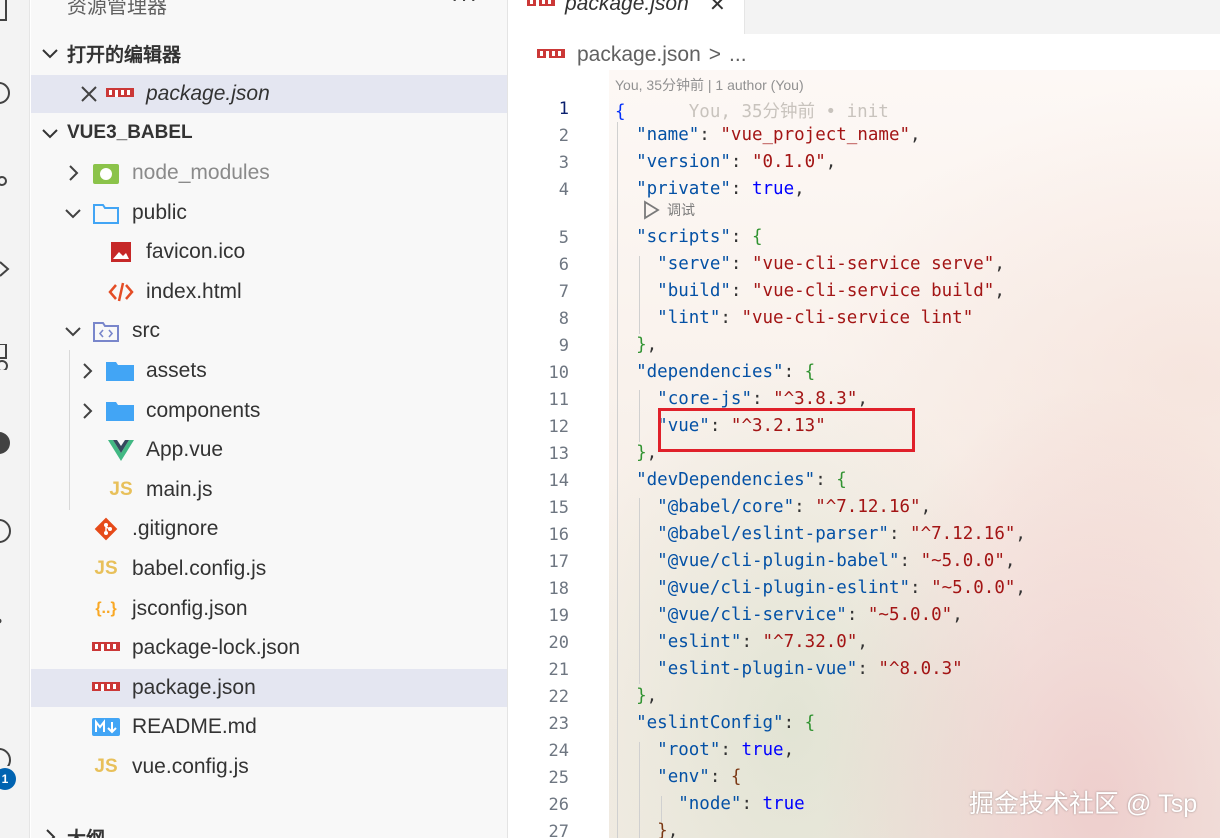 Image resolution: width=1220 pixels, height=838 pixels. Describe the element at coordinates (269, 252) in the screenshot. I see `tree-item-favicon: favicon.ico` at that location.